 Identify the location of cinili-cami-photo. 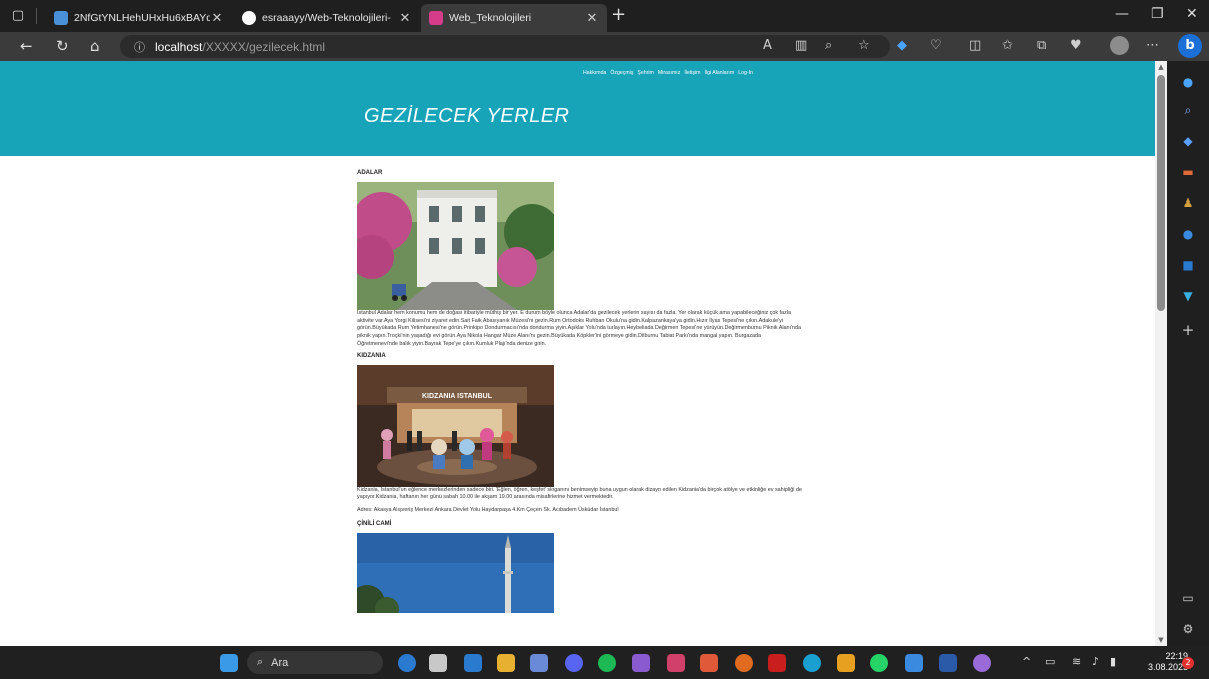
(455, 572).